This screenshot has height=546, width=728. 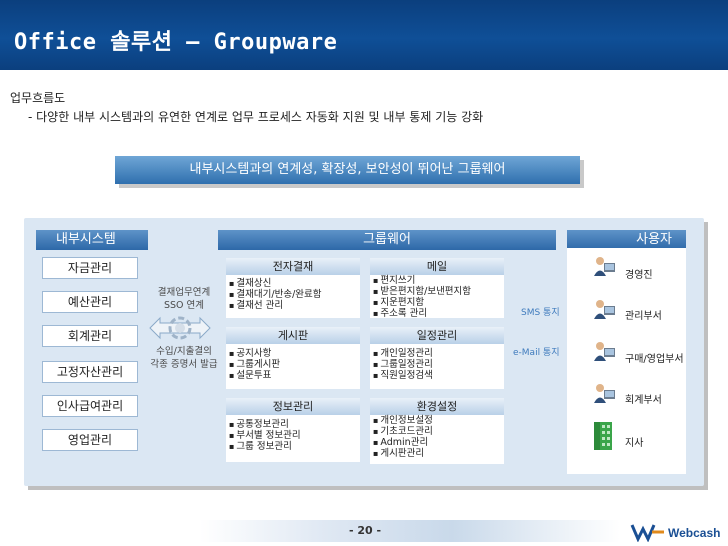 What do you see at coordinates (694, 533) in the screenshot?
I see `webcash-logo-text: Webcash` at bounding box center [694, 533].